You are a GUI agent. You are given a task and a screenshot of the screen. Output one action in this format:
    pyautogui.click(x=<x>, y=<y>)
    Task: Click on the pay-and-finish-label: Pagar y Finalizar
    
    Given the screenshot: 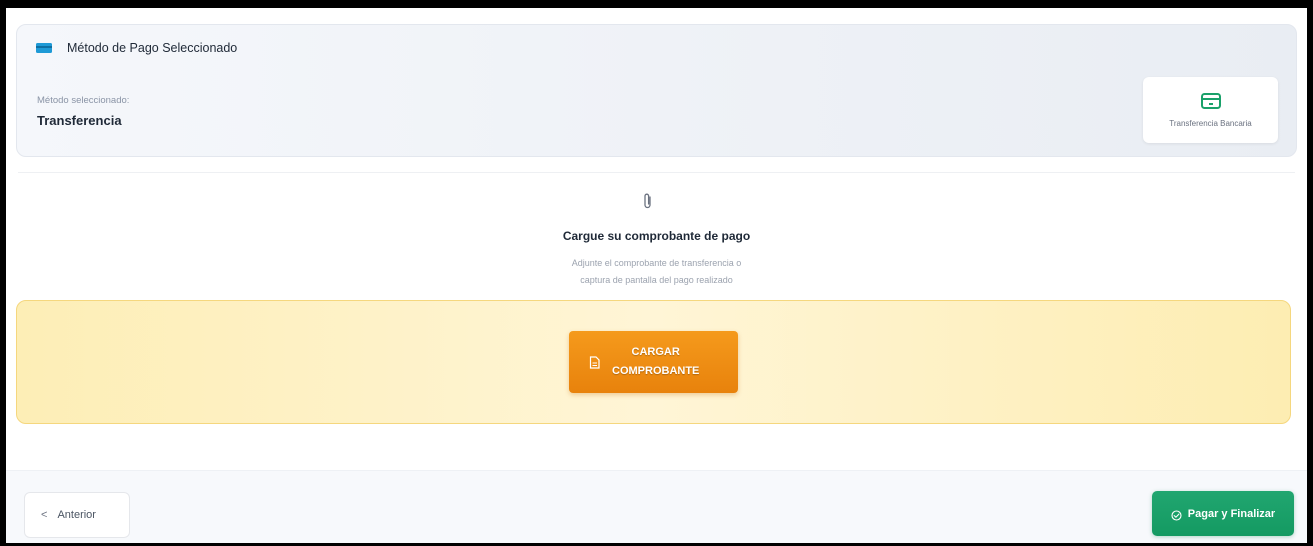 What is the action you would take?
    pyautogui.click(x=1231, y=513)
    